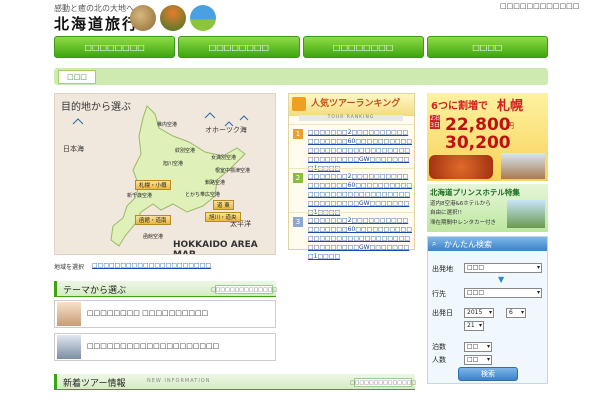 The image size is (600, 400). Describe the element at coordinates (475, 192) in the screenshot. I see `banner2-title: 北海道プリンスホテル特集` at that location.